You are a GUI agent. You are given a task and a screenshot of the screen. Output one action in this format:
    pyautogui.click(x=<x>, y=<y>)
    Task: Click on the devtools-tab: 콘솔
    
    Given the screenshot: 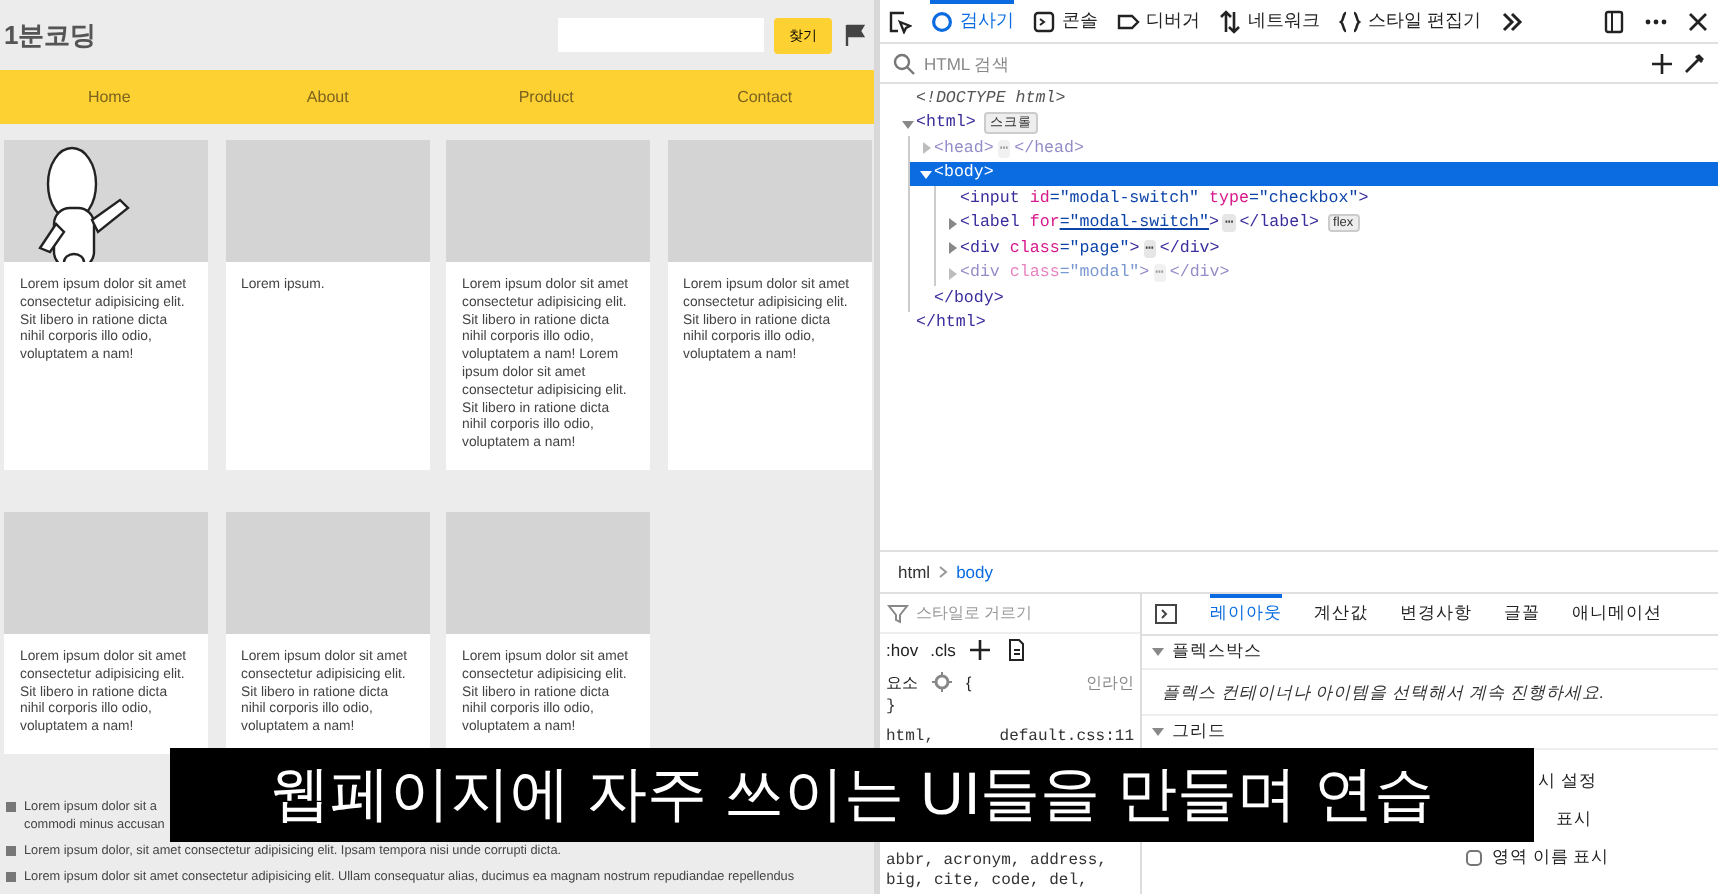 What is the action you would take?
    pyautogui.click(x=1065, y=21)
    